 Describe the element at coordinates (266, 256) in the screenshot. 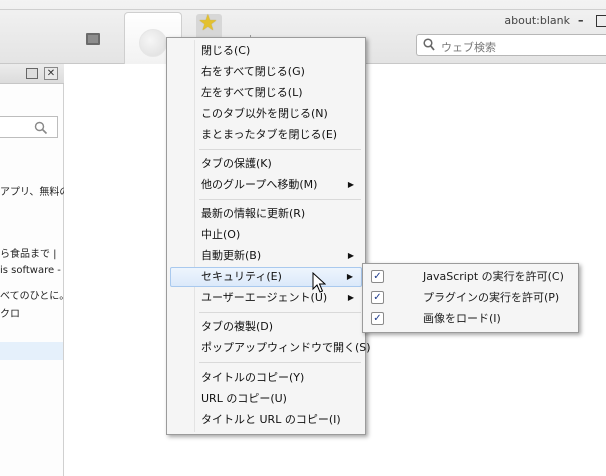

I see `menu-item-auto-reload: 自動更新(B) ▶` at that location.